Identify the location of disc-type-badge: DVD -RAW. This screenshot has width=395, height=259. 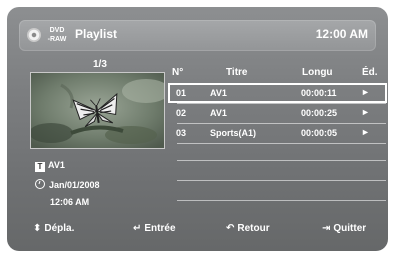
(57, 35).